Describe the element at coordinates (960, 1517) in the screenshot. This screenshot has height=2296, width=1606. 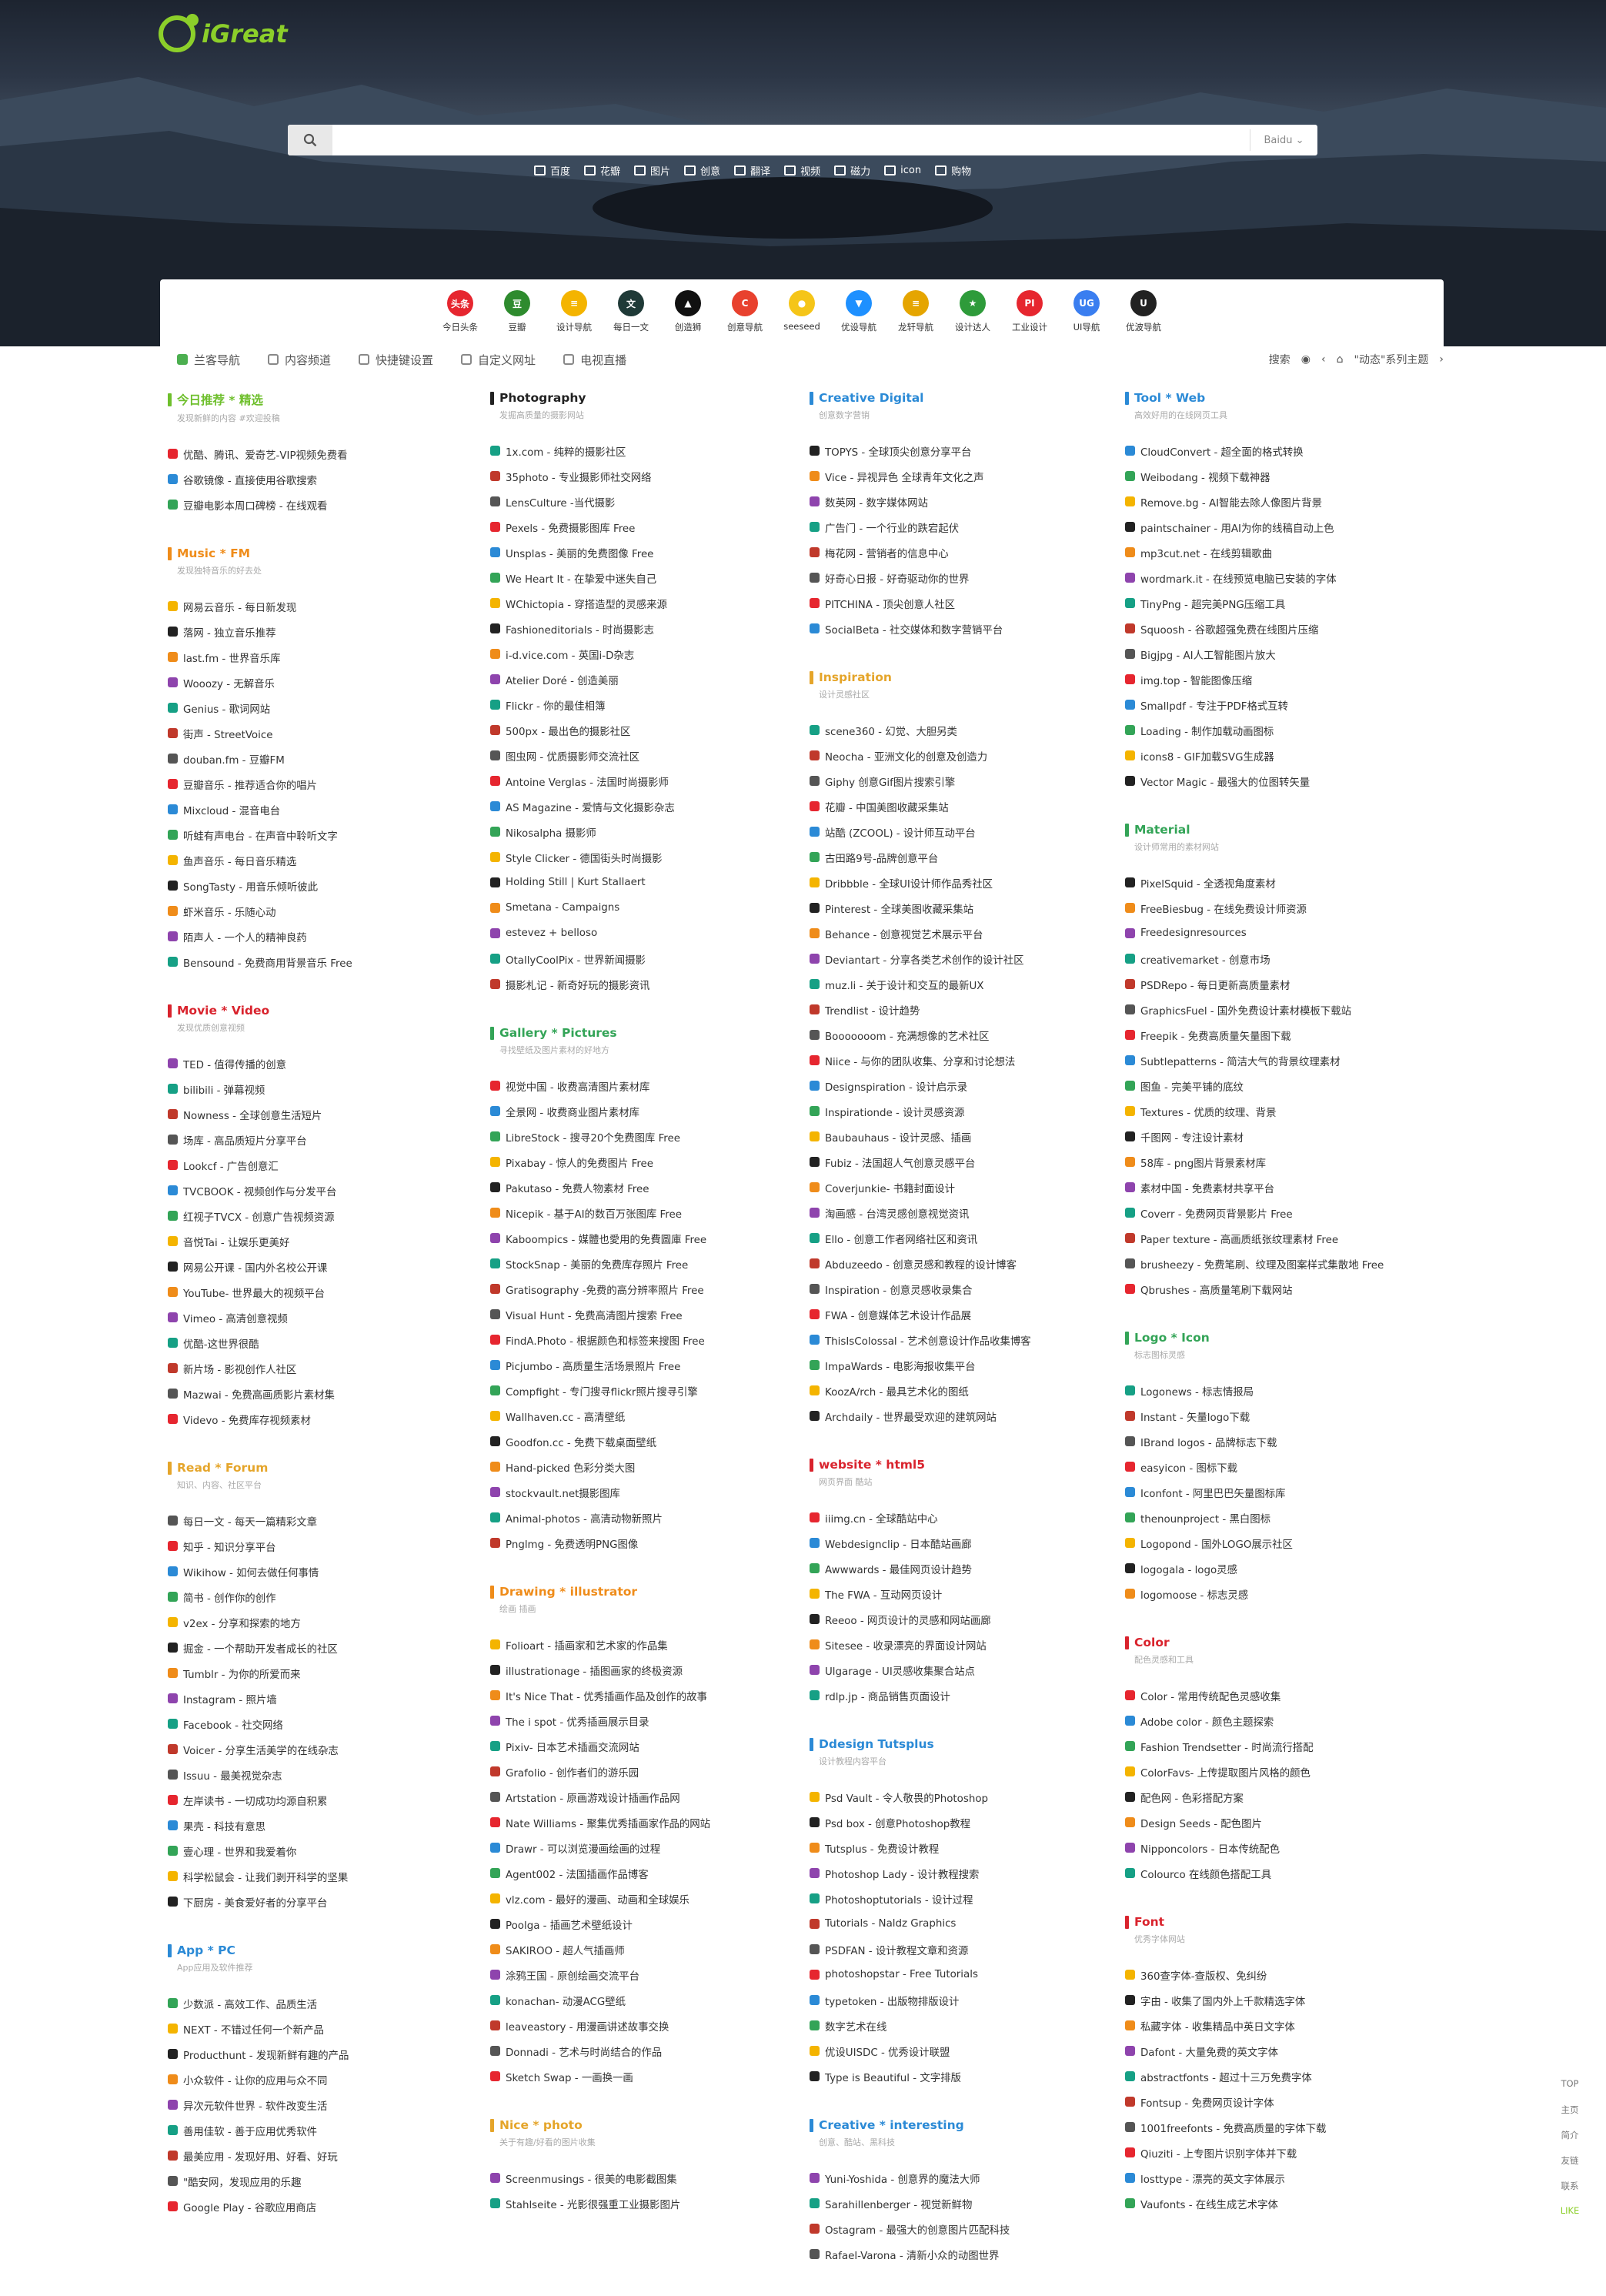
I see `link-item: iiimg.cn - 全球酷站中心` at that location.